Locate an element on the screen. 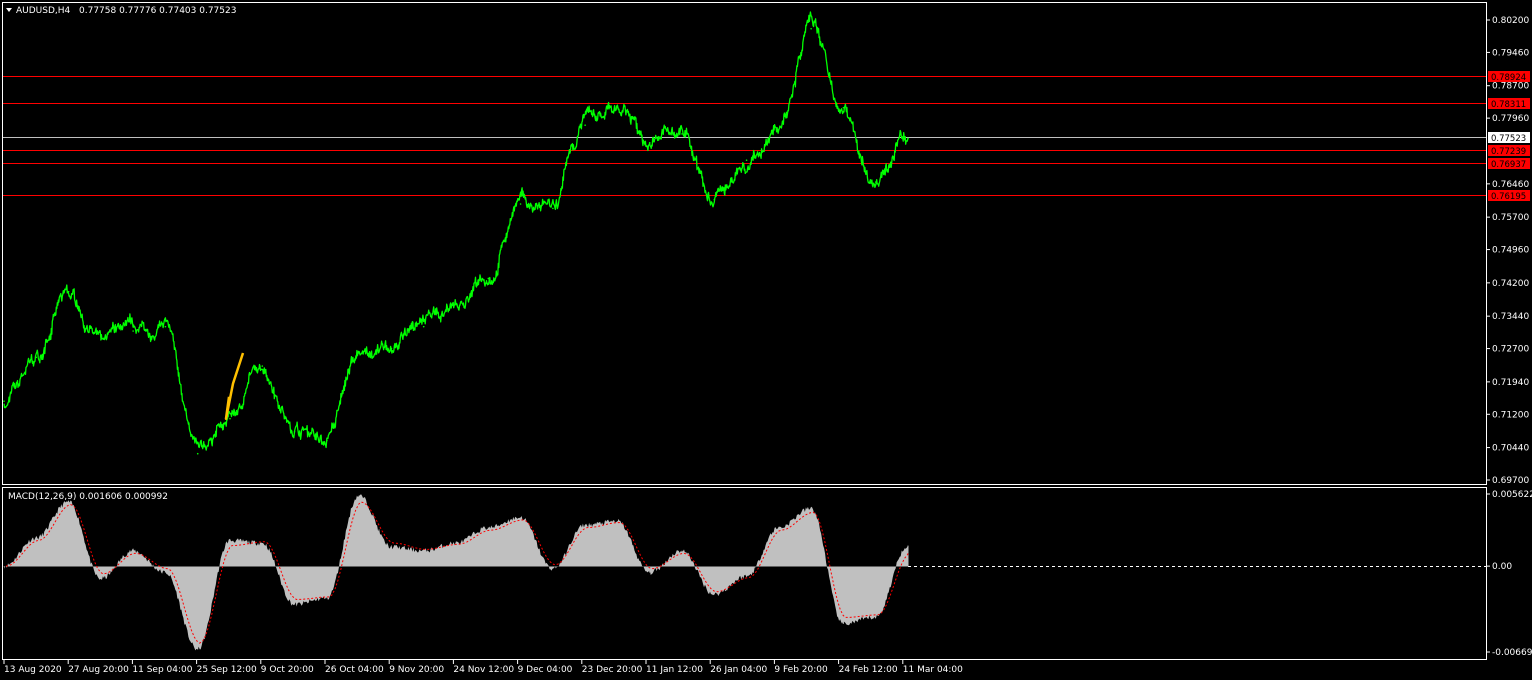 Image resolution: width=1532 pixels, height=680 pixels. price-tick-label: 0.76460 is located at coordinates (1510, 185).